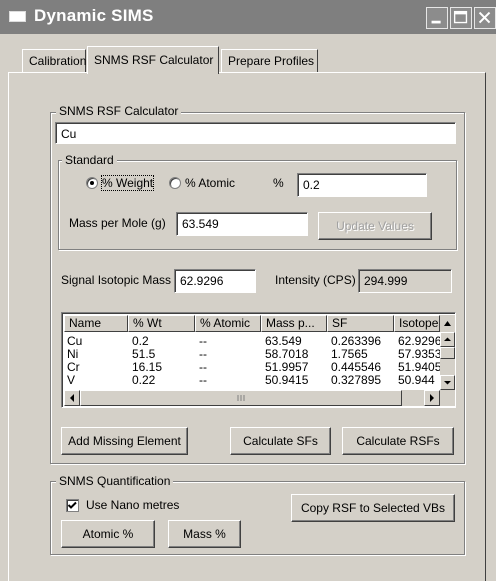 This screenshot has width=496, height=581. I want to click on column-header-isotope: Isotope, so click(417, 323).